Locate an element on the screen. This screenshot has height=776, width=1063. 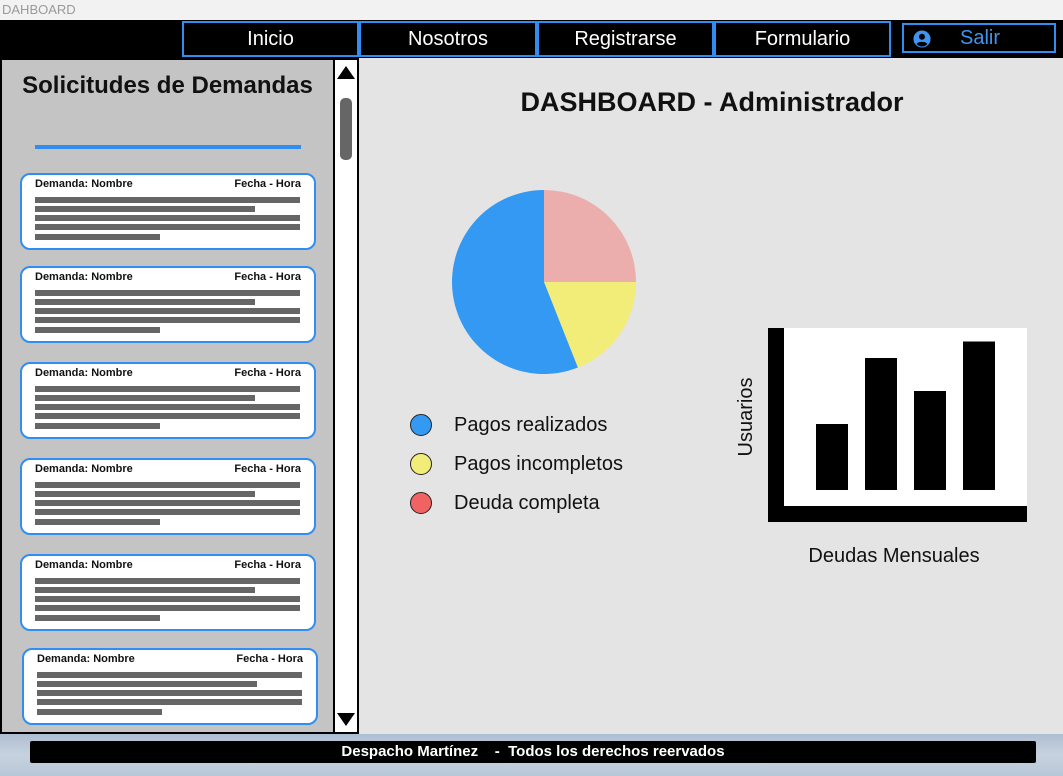
user-circle-icon is located at coordinates (922, 39).